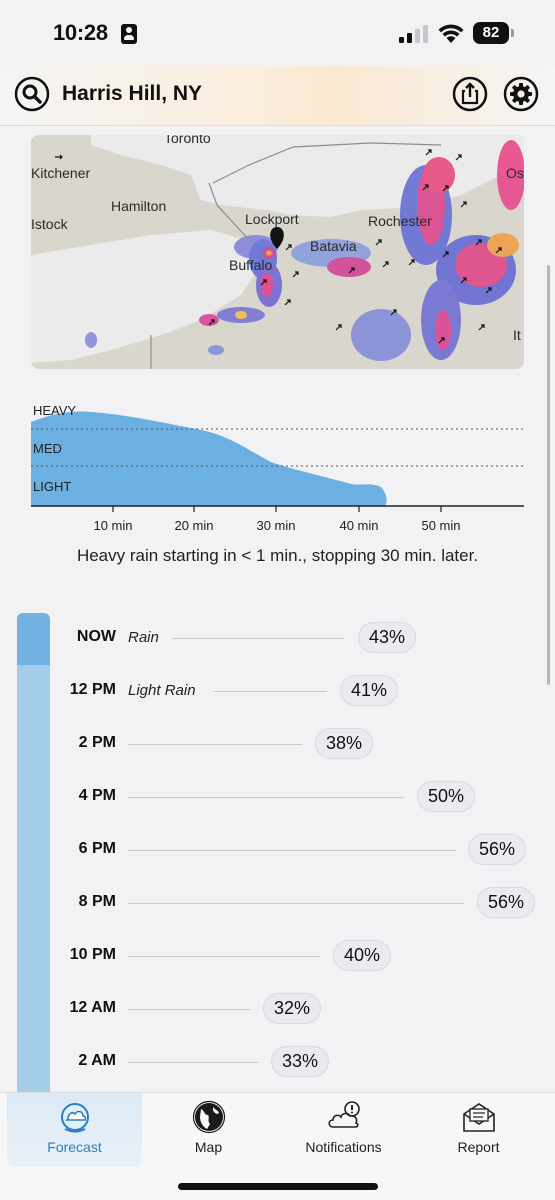 The image size is (555, 1200). Describe the element at coordinates (92, 689) in the screenshot. I see `hour-time: 12 PM` at that location.